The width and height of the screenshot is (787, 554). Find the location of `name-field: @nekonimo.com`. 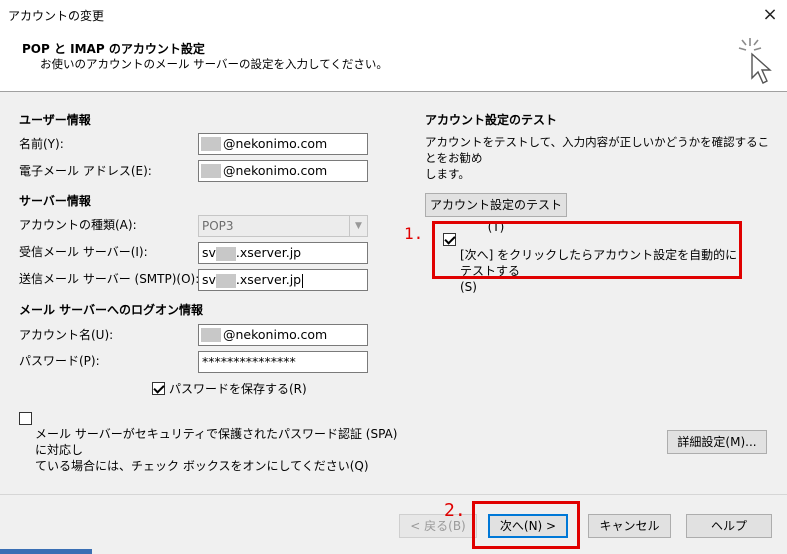

name-field: @nekonimo.com is located at coordinates (283, 144).